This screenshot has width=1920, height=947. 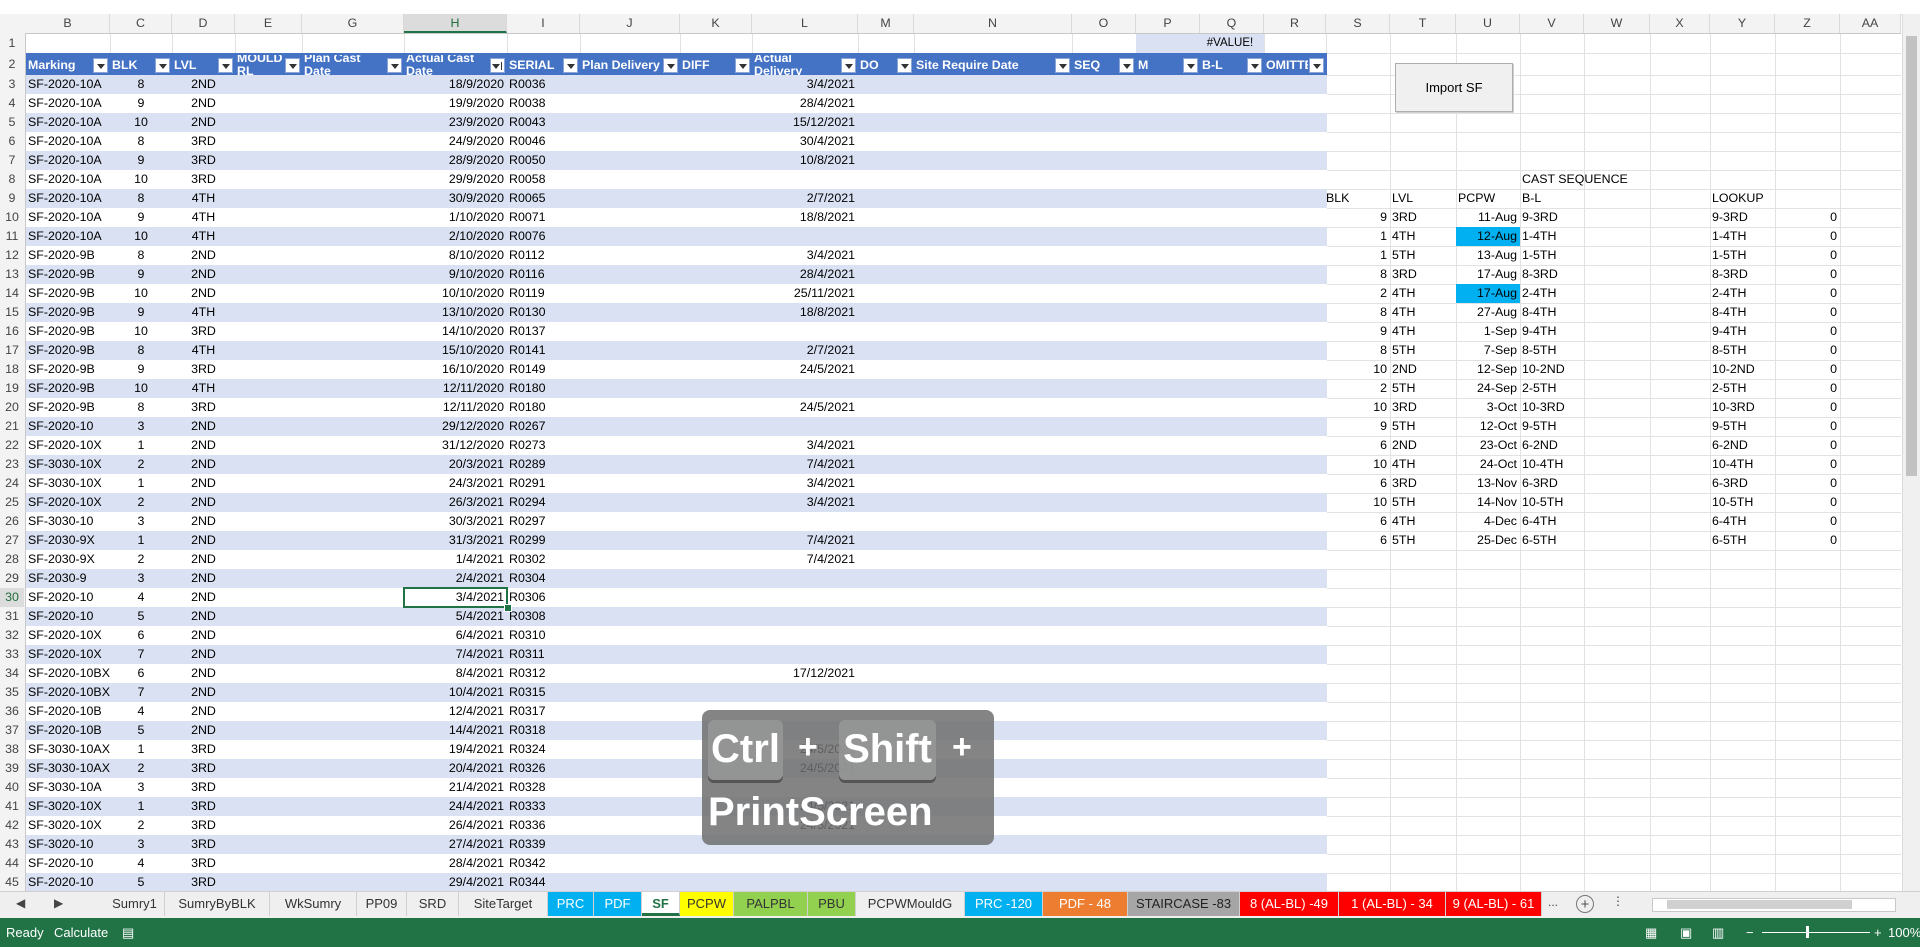 I want to click on table-cell: SF-2020-10A, so click(x=68, y=84).